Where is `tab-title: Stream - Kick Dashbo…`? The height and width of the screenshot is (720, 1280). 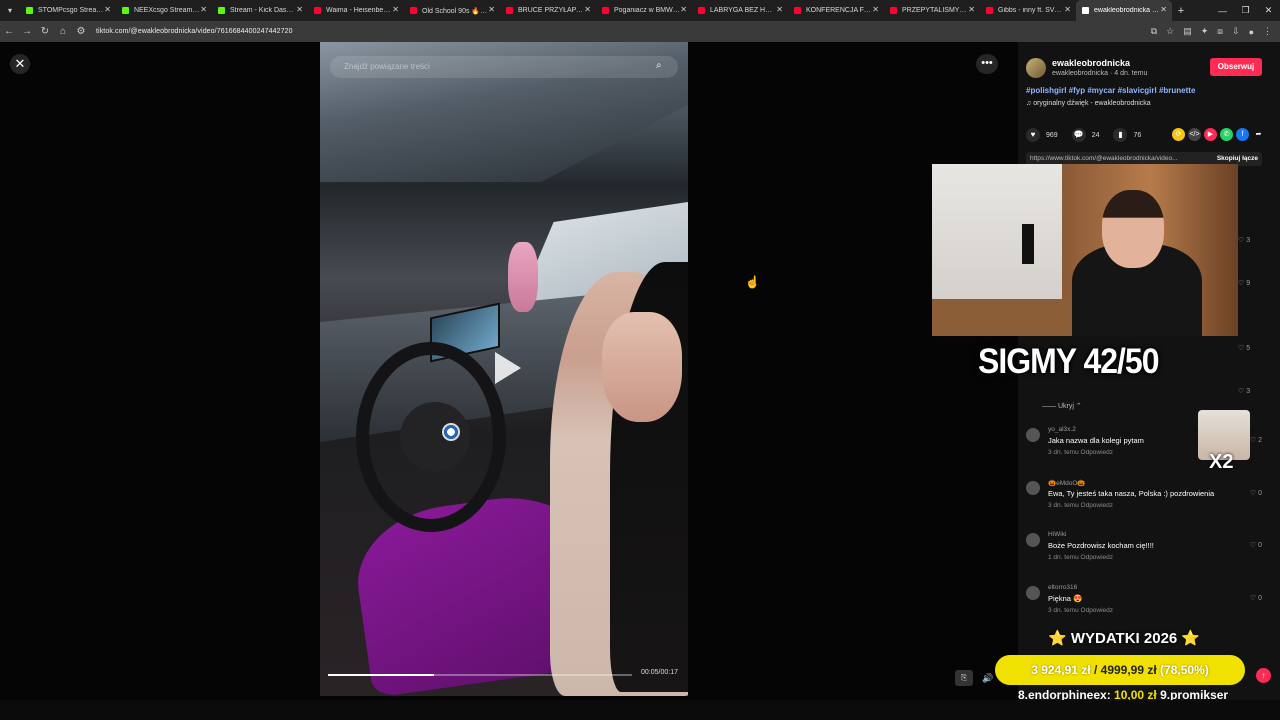 tab-title: Stream - Kick Dashbo… is located at coordinates (263, 10).